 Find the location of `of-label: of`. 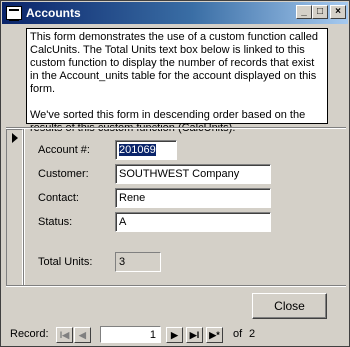

of-label: of is located at coordinates (238, 334).